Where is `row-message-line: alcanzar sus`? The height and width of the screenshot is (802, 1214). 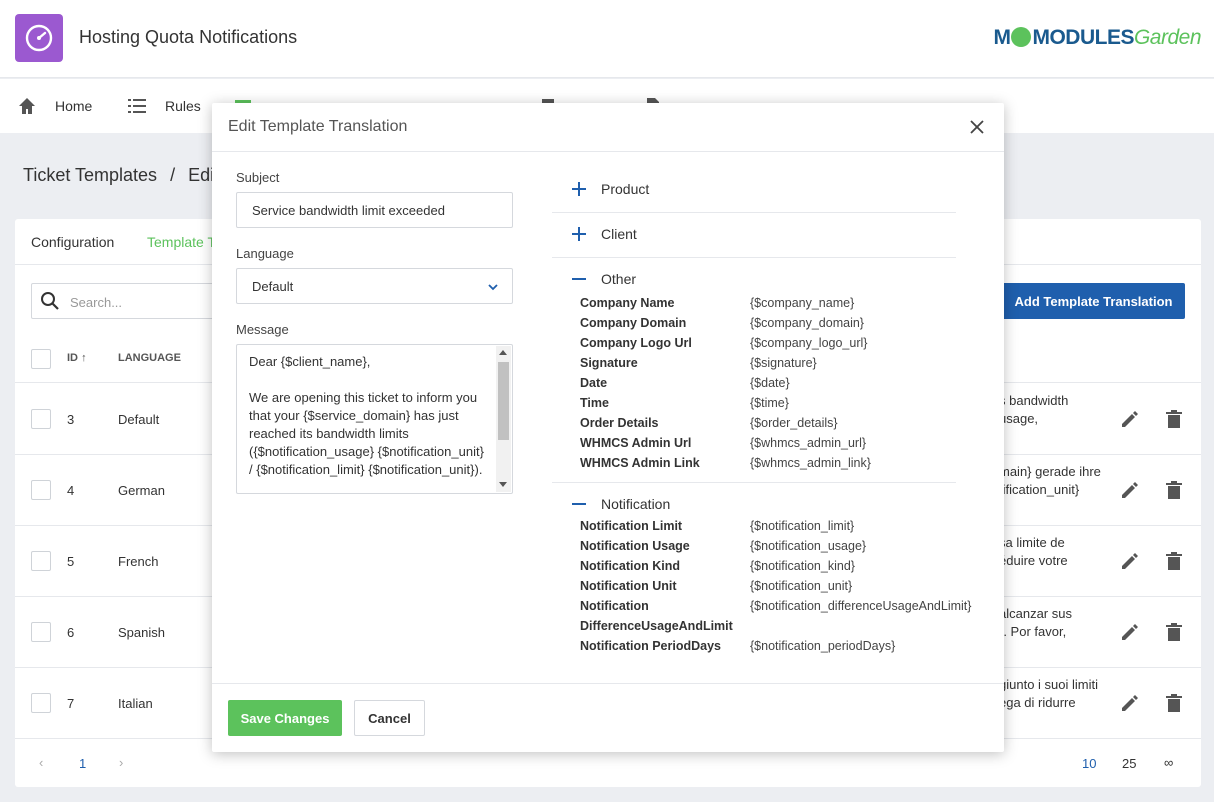 row-message-line: alcanzar sus is located at coordinates (1035, 613).